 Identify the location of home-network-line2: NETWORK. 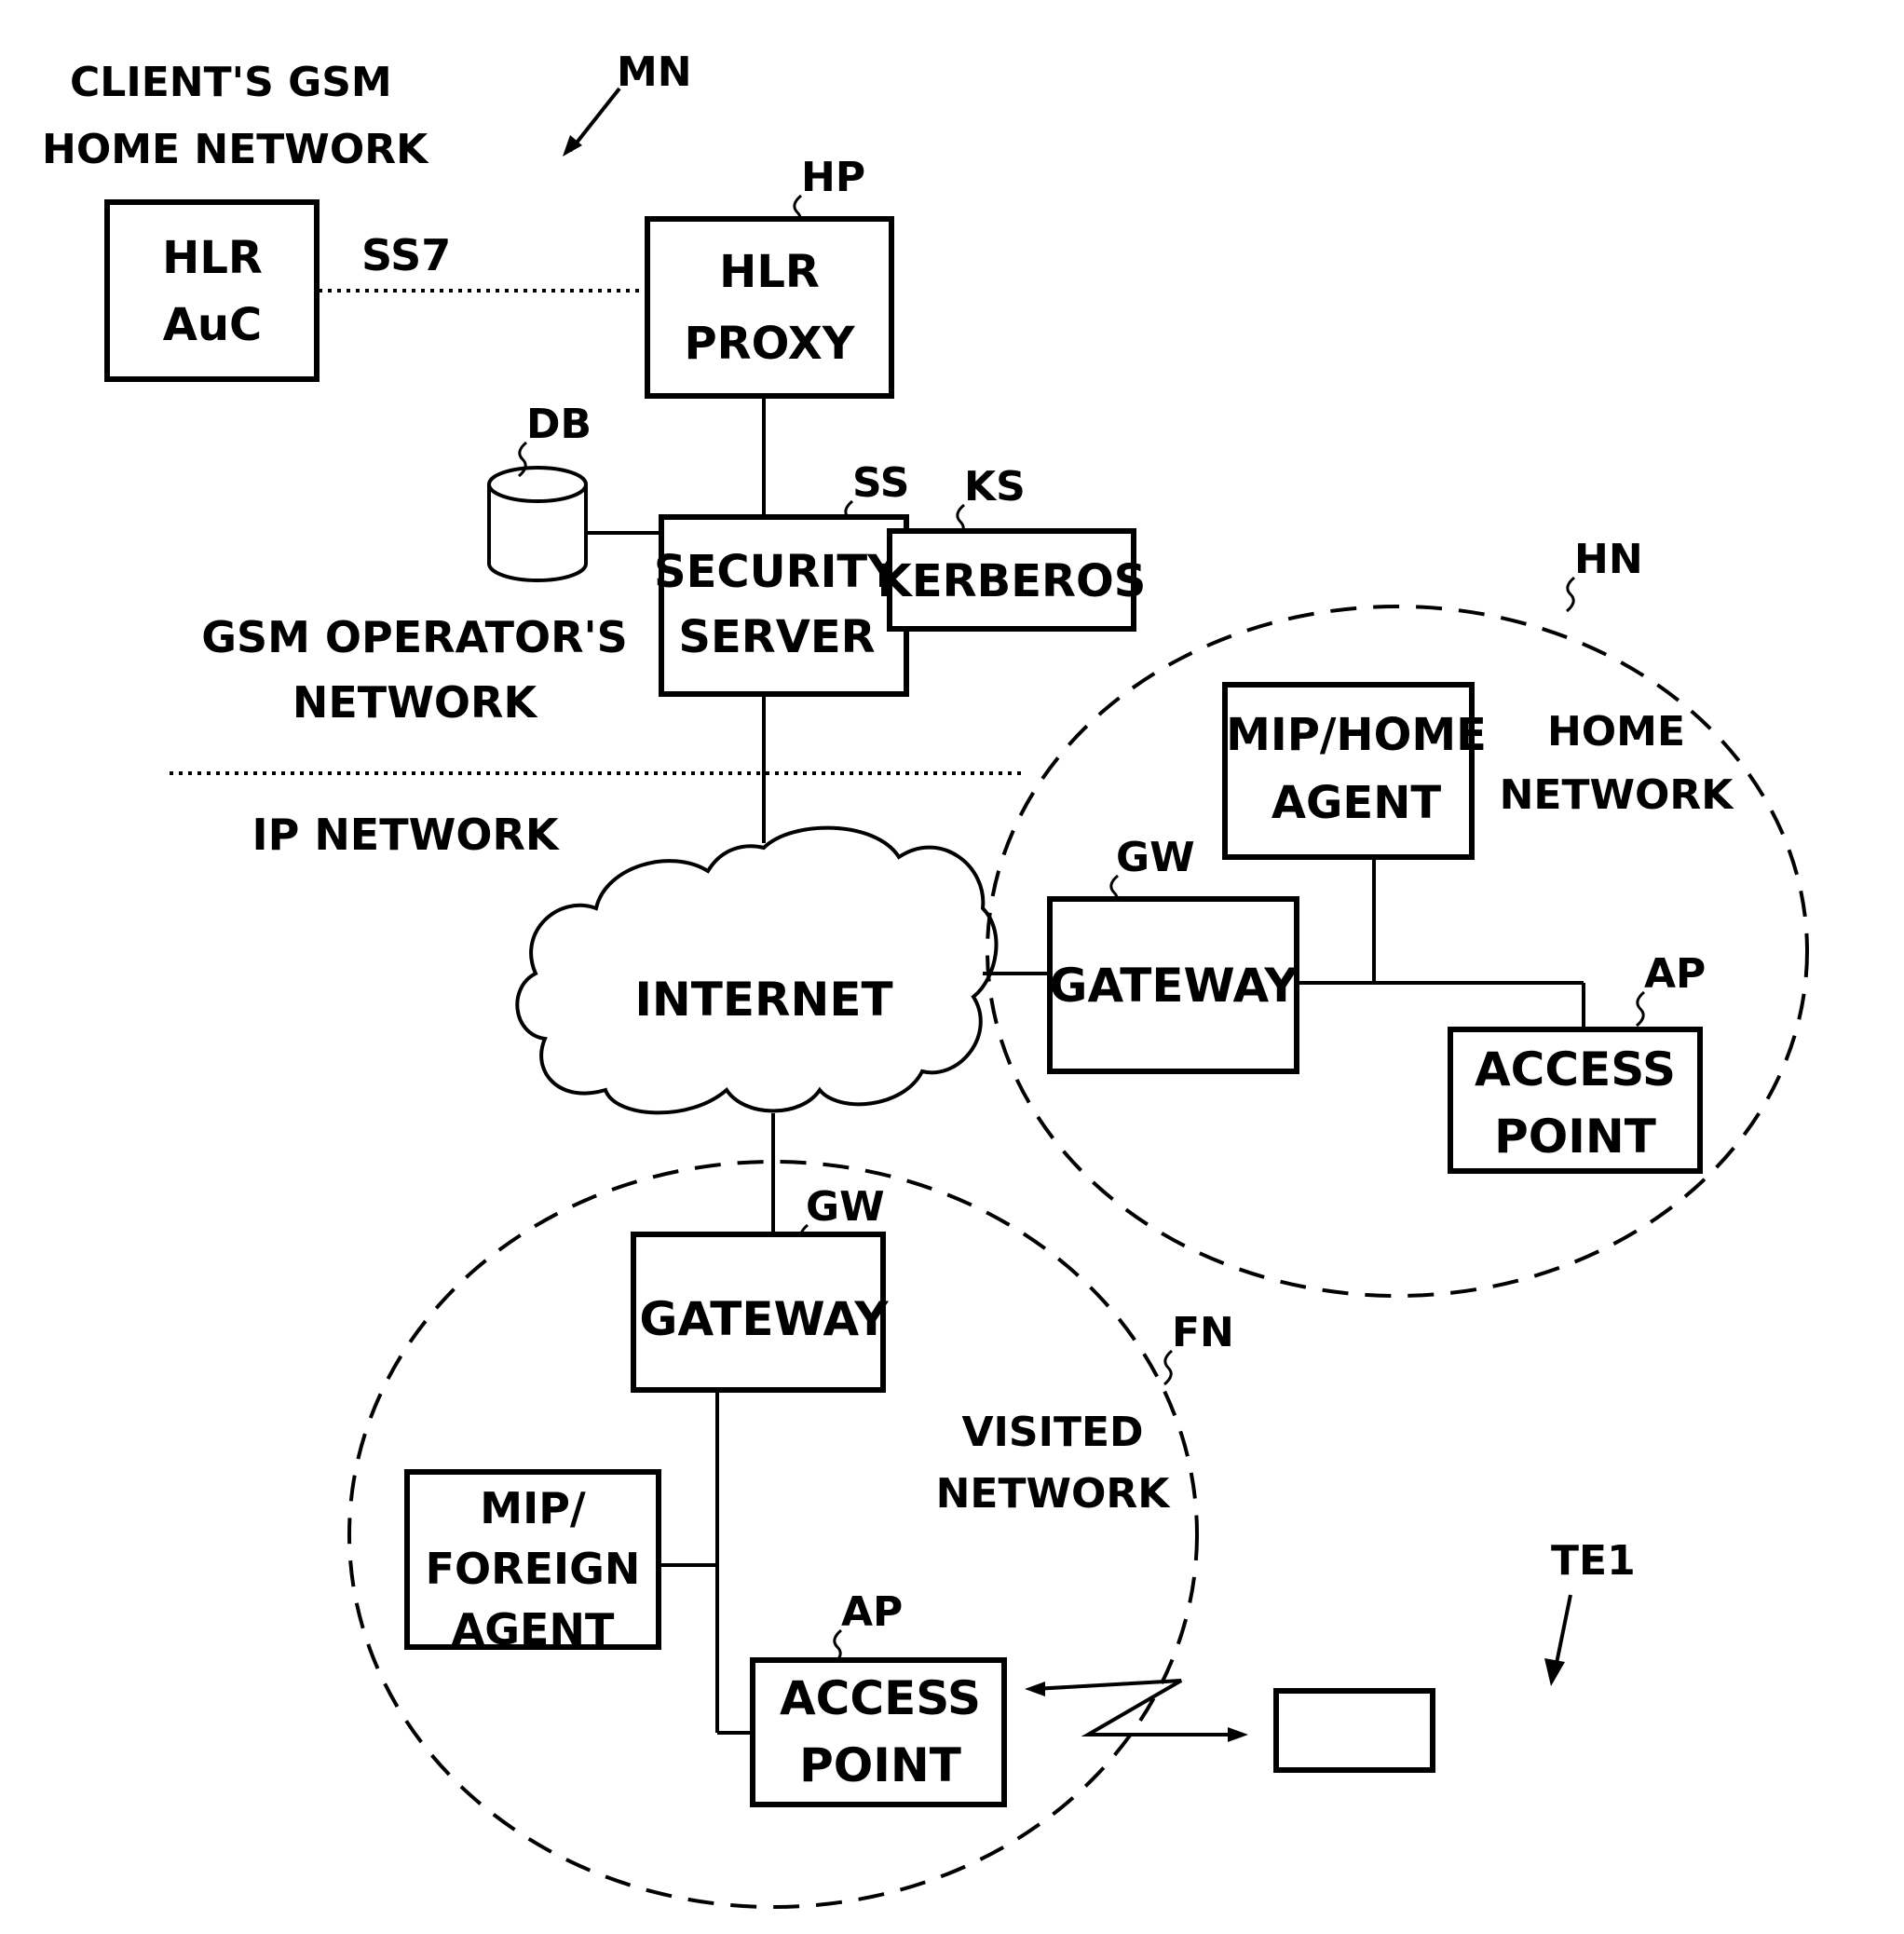
(1617, 795).